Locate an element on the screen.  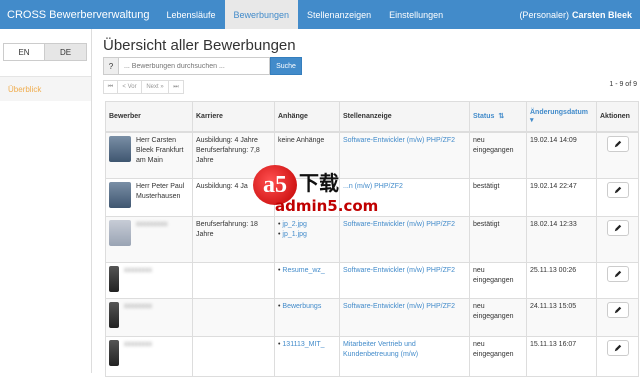
cell-attachments: Resume_wz_ is located at coordinates (307, 280).